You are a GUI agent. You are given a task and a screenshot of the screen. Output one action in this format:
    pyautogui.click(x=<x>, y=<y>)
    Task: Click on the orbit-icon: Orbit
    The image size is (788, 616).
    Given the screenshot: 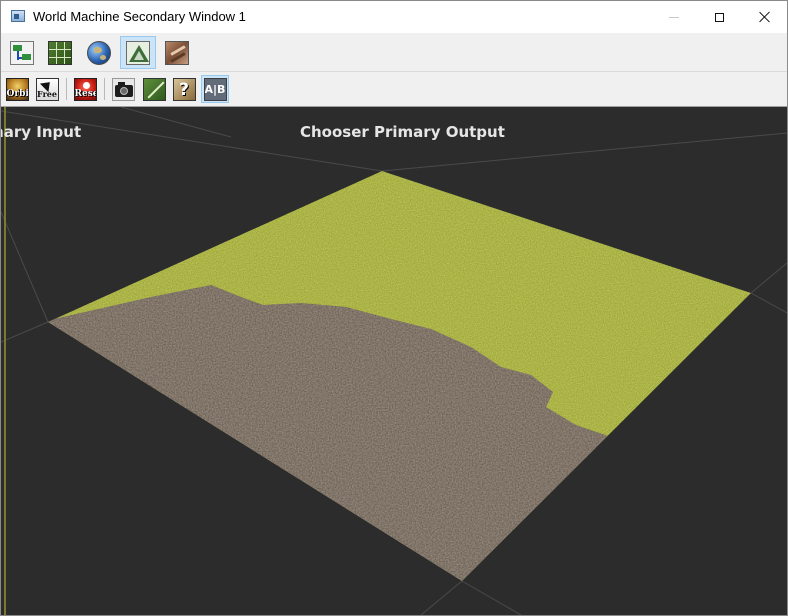 What is the action you would take?
    pyautogui.click(x=17, y=89)
    